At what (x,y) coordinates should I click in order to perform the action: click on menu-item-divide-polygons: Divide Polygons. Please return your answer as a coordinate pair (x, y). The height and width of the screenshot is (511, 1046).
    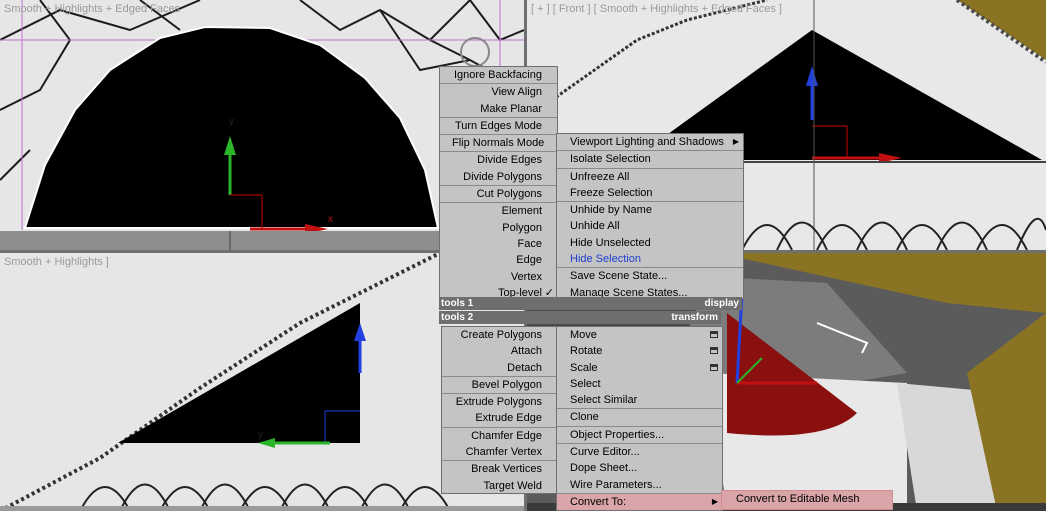
    Looking at the image, I should click on (498, 177).